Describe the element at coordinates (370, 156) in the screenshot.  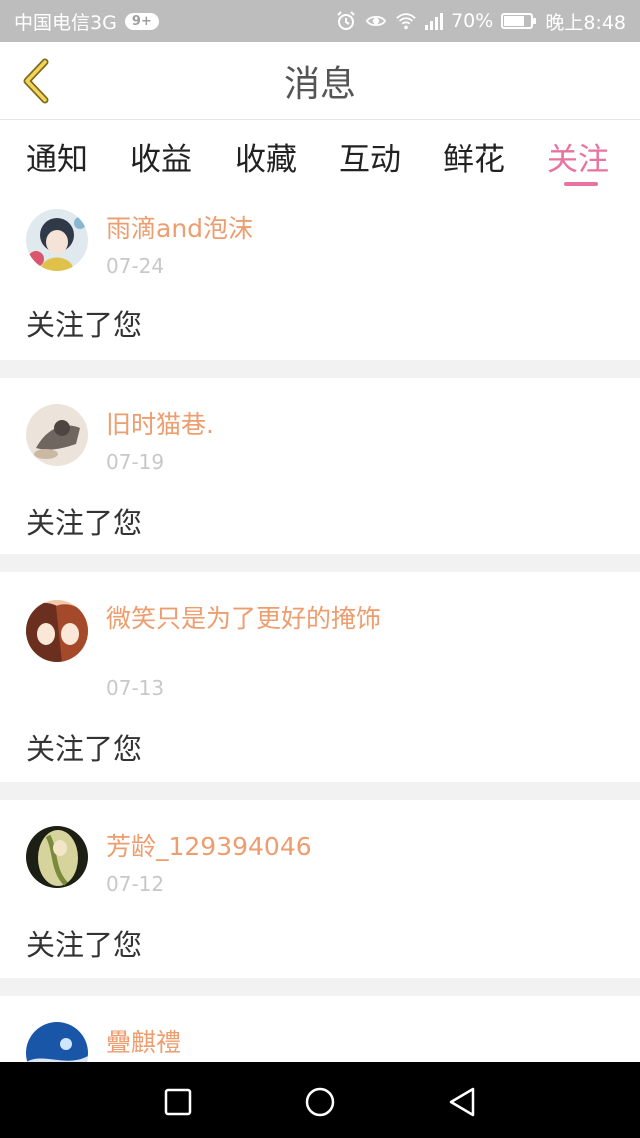
I see `tab-interactions: 互动` at that location.